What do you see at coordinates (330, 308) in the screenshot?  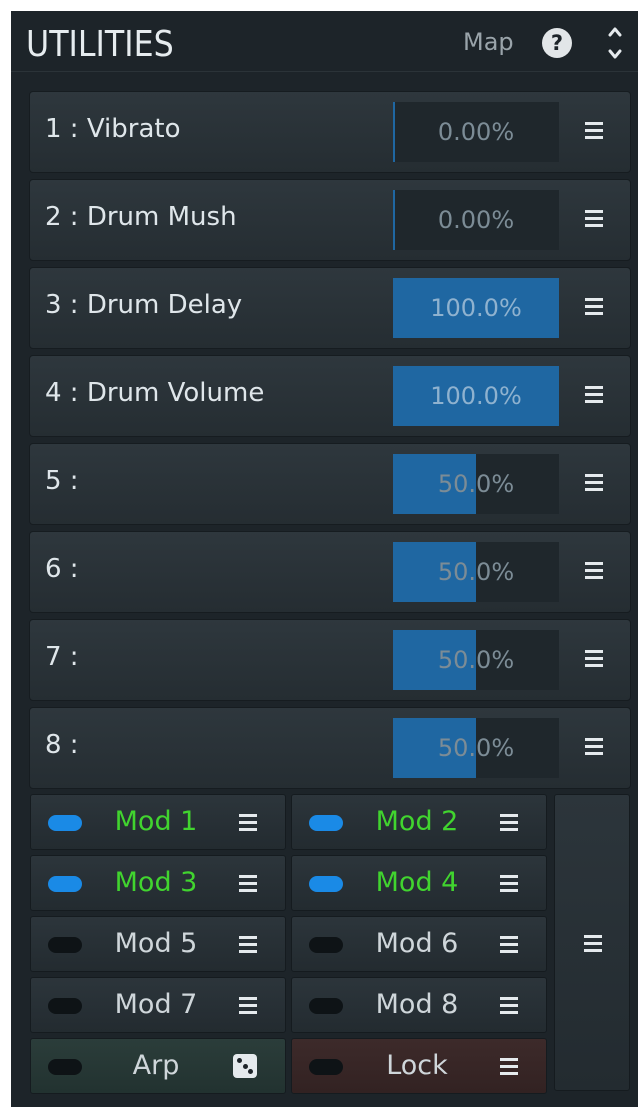 I see `parameter-row: 3 : Drum Delay 100.0%` at bounding box center [330, 308].